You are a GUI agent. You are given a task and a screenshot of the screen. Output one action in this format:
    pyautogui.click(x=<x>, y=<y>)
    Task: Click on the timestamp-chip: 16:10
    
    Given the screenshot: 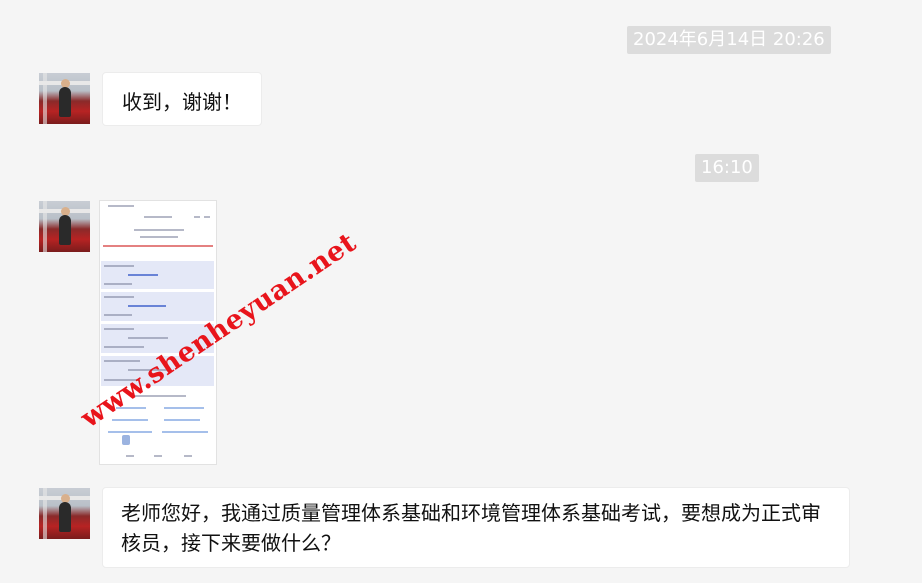 What is the action you would take?
    pyautogui.click(x=727, y=168)
    